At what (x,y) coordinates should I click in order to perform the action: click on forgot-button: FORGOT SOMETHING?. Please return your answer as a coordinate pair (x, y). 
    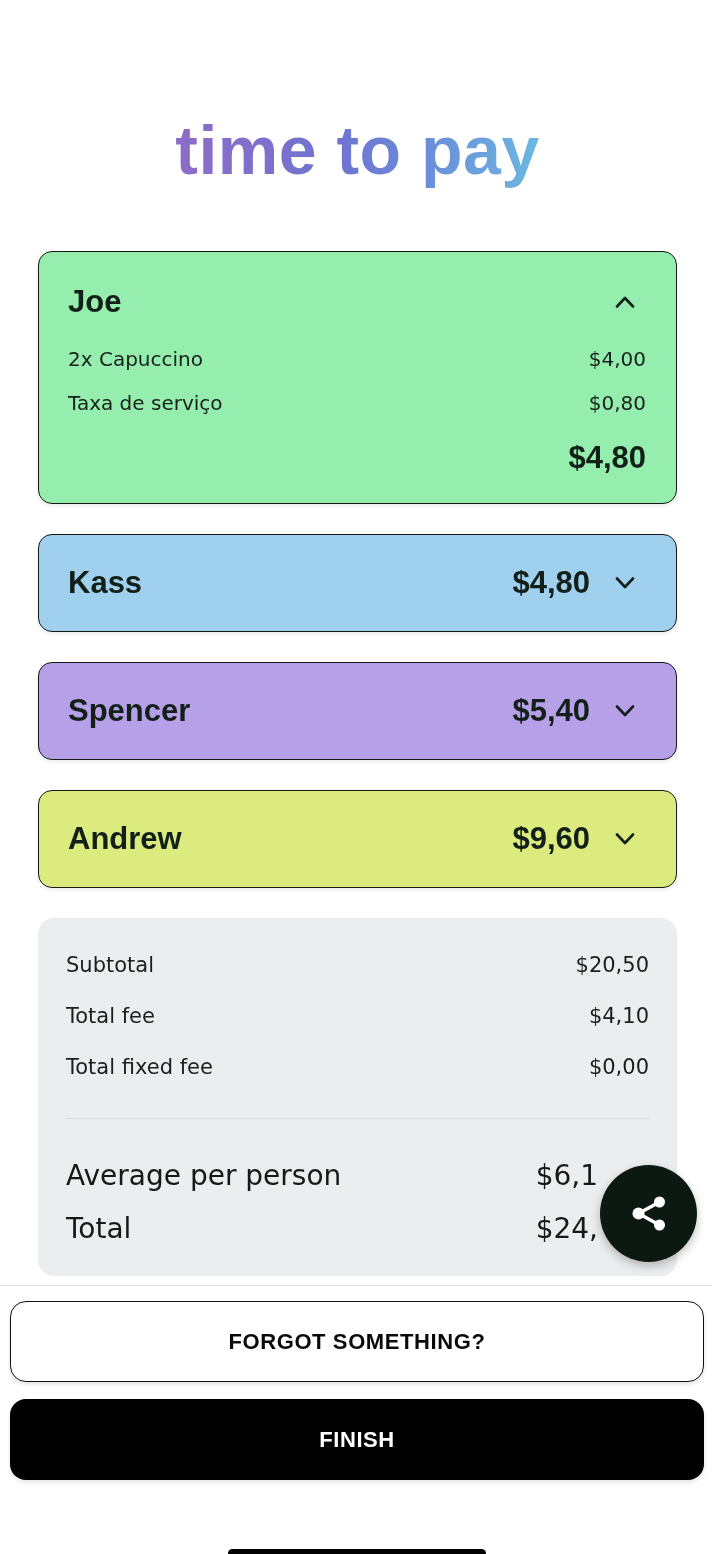
    Looking at the image, I should click on (357, 1341).